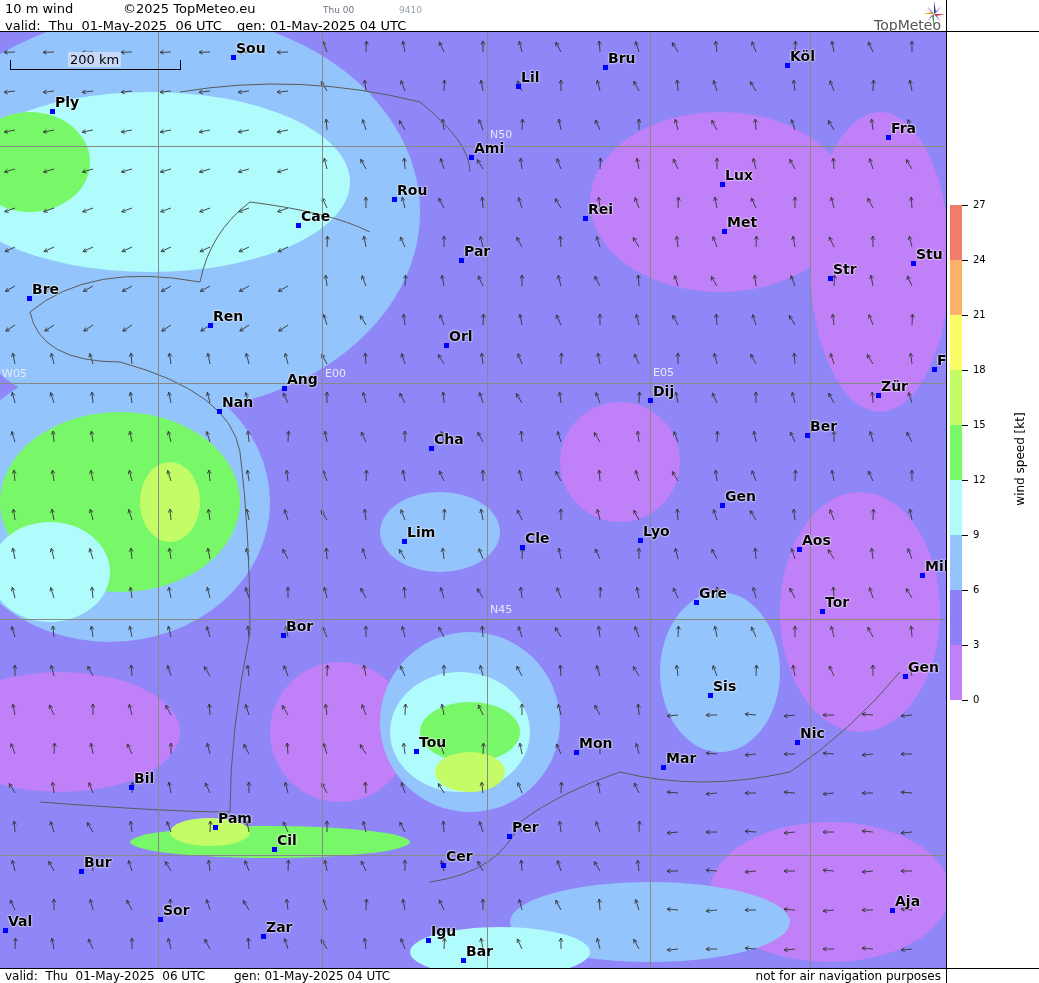 This screenshot has width=1039, height=983. Describe the element at coordinates (848, 976) in the screenshot. I see `disclaimer-text: not for air navigation purposes` at that location.